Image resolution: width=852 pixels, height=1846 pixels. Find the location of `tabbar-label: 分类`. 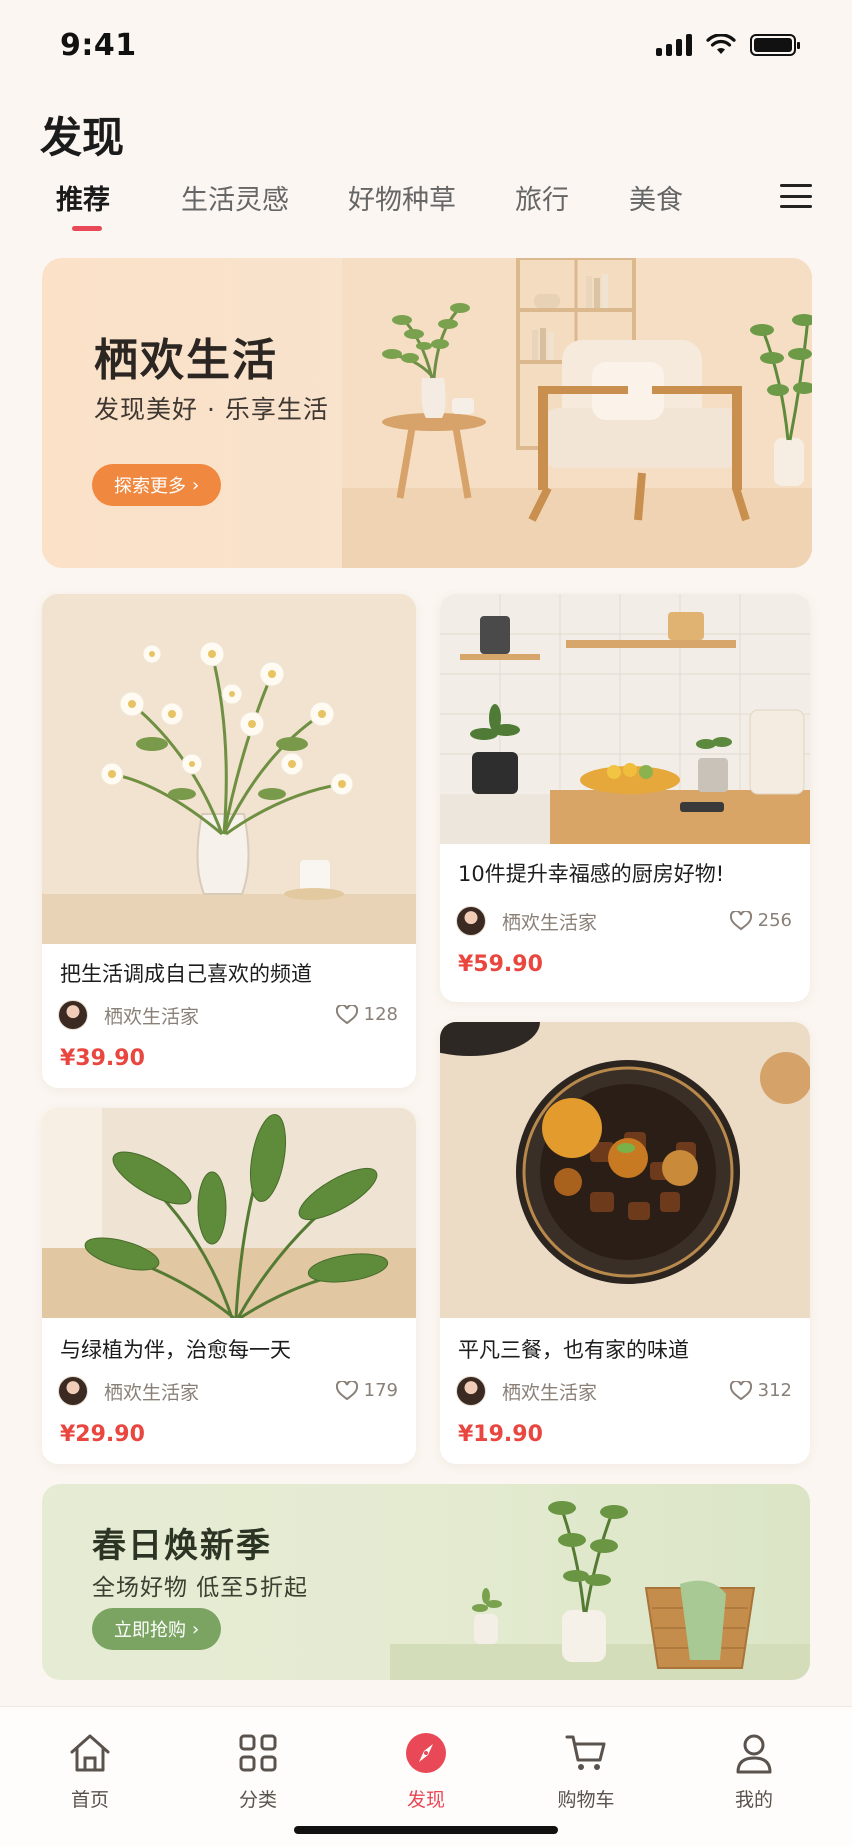

tabbar-label: 分类 is located at coordinates (257, 1800).